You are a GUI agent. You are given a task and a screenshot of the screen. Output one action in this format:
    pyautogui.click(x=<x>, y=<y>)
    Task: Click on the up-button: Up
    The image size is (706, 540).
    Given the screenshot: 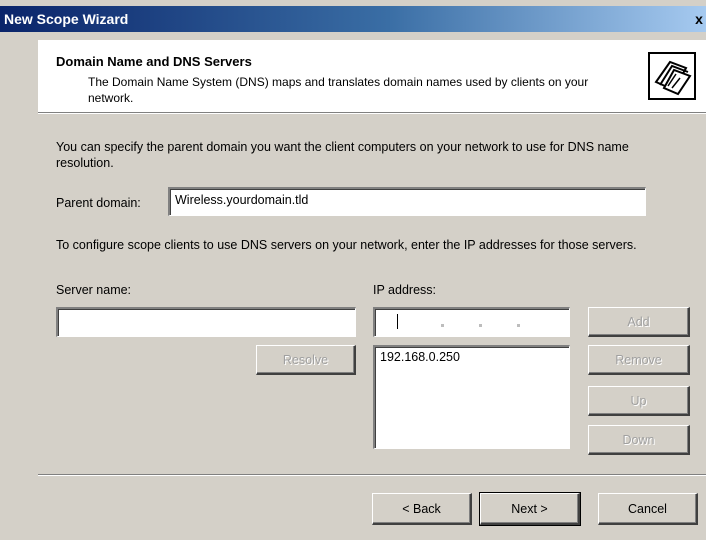 What is the action you would take?
    pyautogui.click(x=639, y=401)
    